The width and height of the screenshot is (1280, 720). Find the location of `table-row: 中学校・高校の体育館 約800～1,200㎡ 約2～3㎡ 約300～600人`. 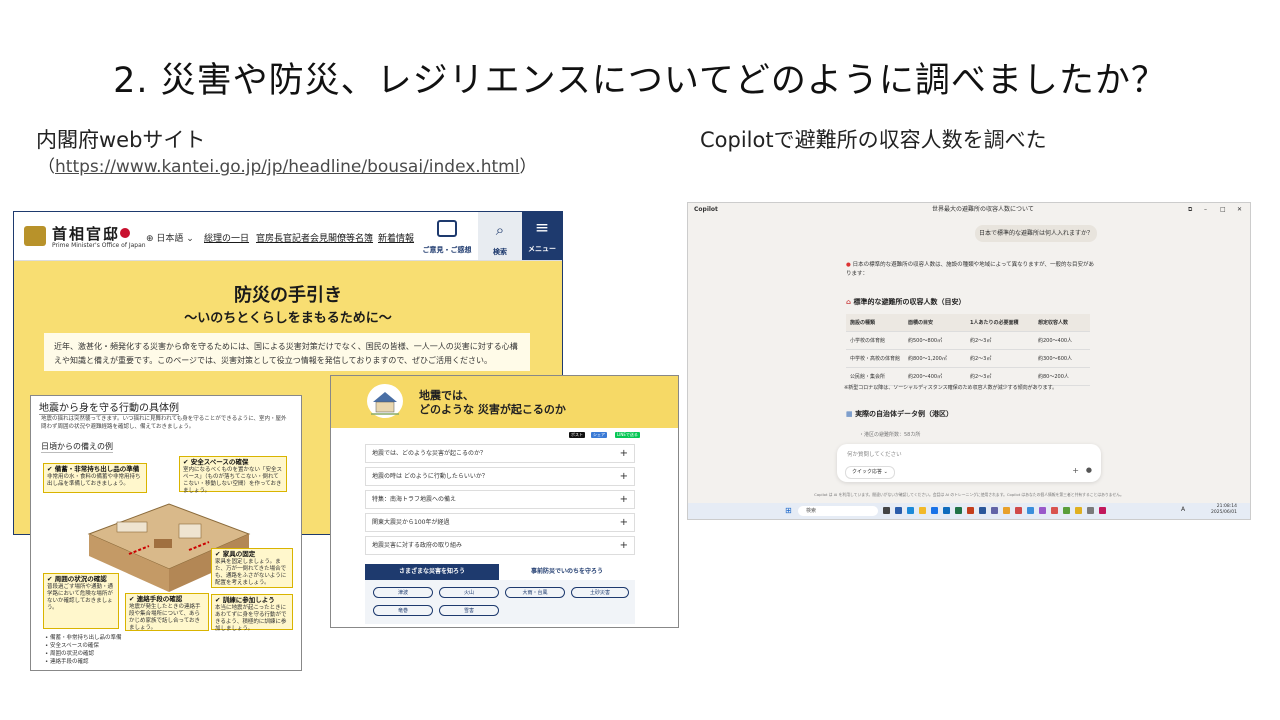

table-row: 中学校・高校の体育館 約800～1,200㎡ 約2～3㎡ 約300～600人 is located at coordinates (968, 358).